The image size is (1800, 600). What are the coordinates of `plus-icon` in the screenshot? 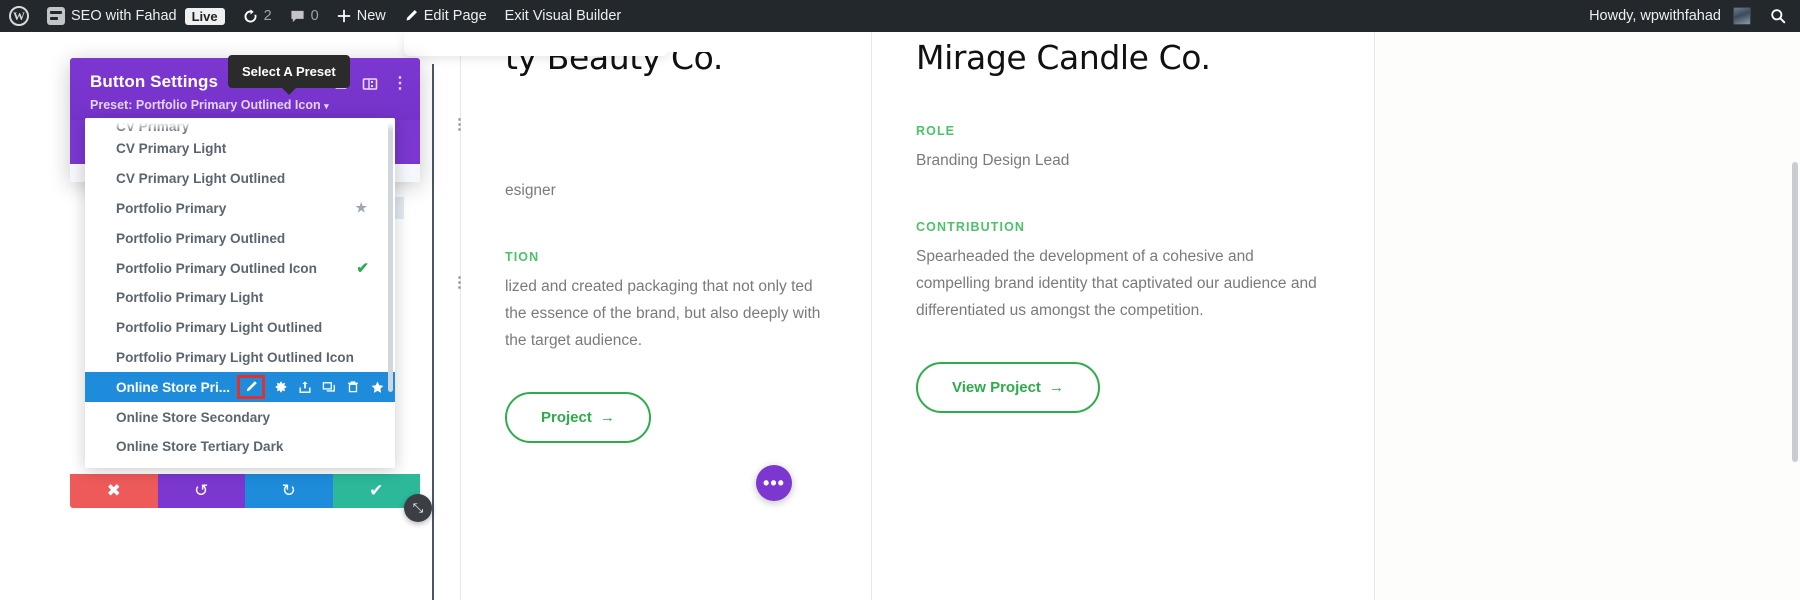 It's located at (344, 16).